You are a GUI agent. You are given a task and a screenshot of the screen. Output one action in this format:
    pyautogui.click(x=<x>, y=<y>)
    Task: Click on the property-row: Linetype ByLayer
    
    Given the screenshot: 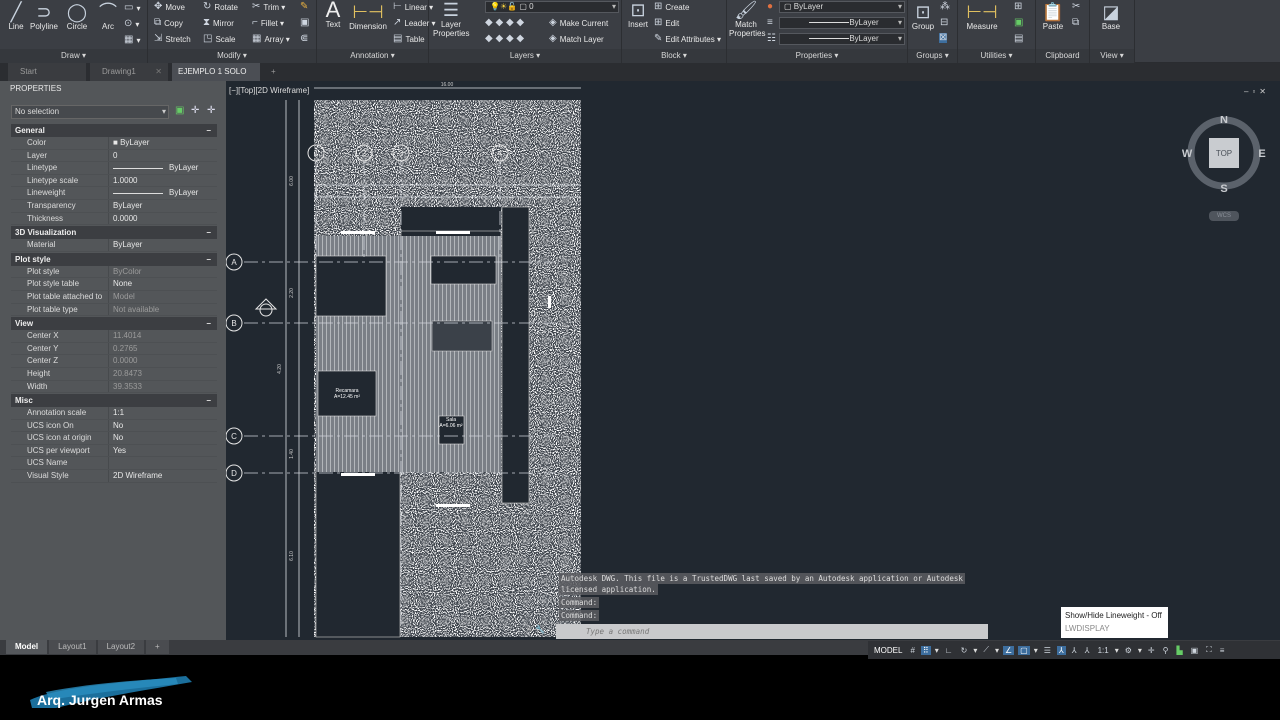 What is the action you would take?
    pyautogui.click(x=114, y=168)
    